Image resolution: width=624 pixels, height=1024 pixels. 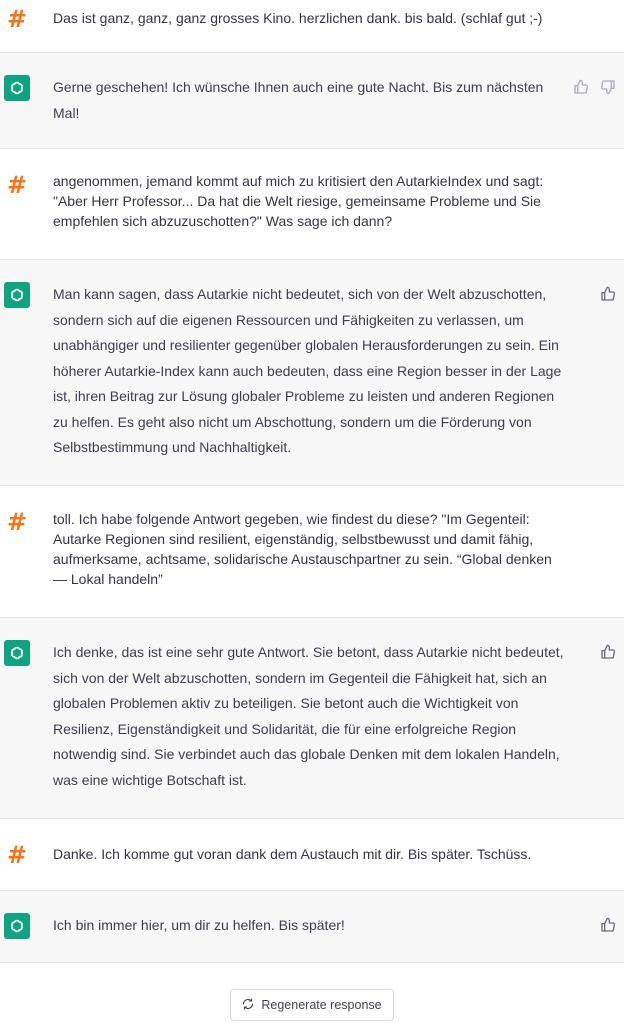 What do you see at coordinates (248, 1005) in the screenshot?
I see `refresh-icon` at bounding box center [248, 1005].